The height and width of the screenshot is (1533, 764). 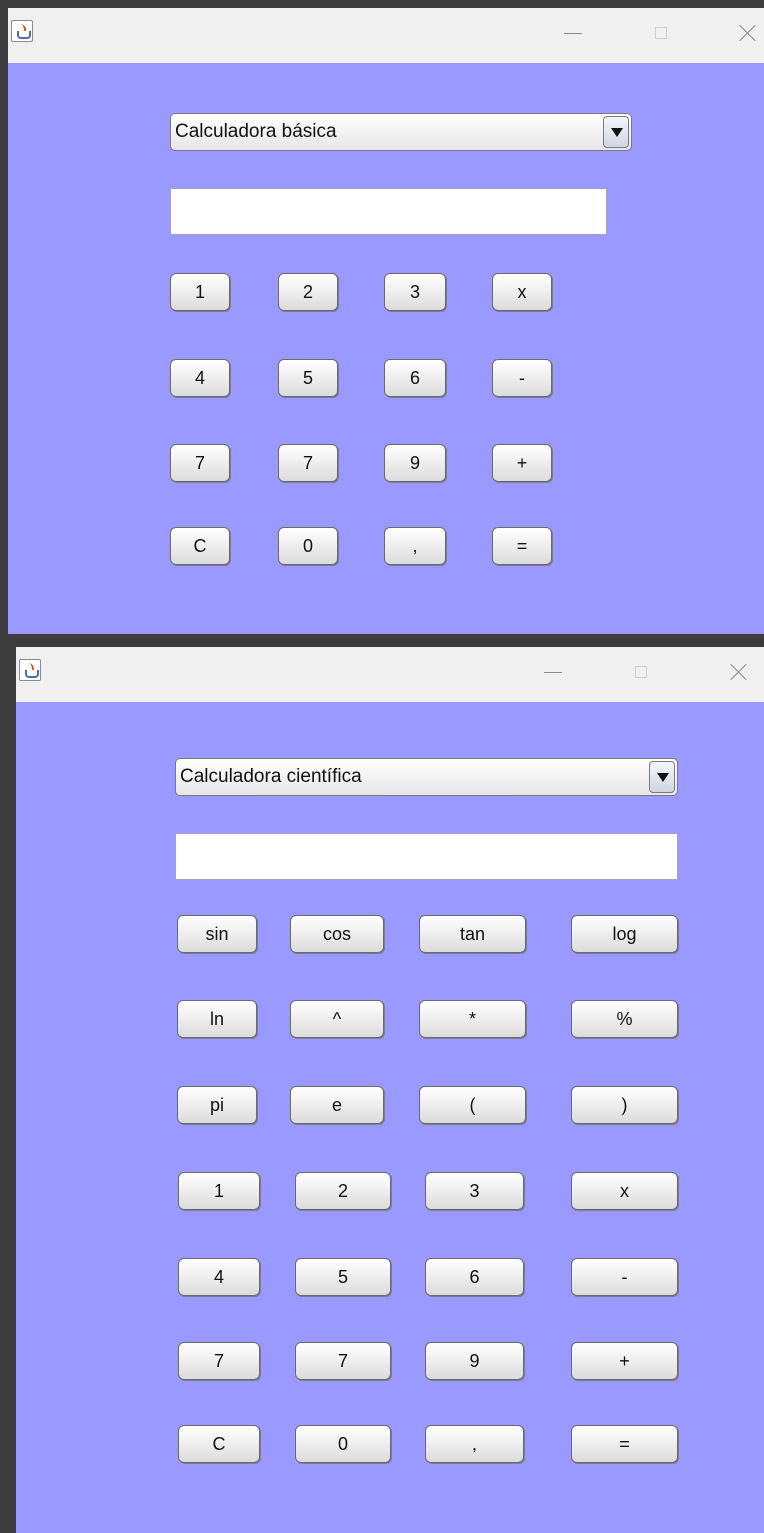 I want to click on button-percent: %, so click(x=624, y=1019).